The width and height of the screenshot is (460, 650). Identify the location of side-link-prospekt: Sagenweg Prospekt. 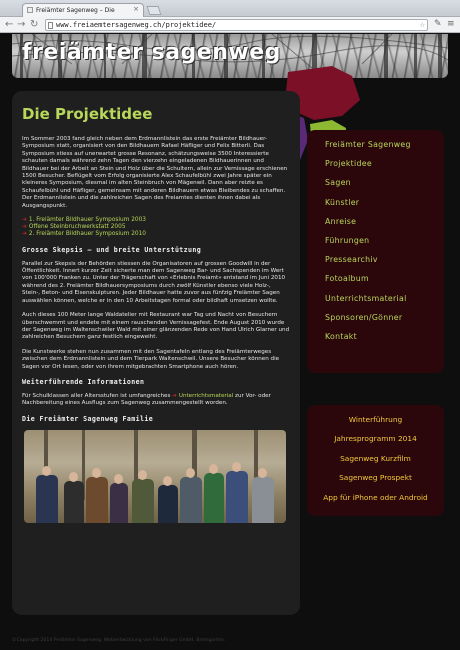
(375, 482).